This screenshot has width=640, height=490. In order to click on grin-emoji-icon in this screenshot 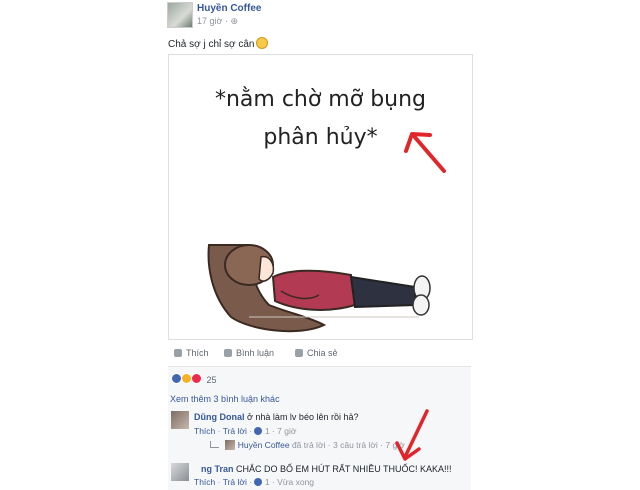, I will do `click(262, 43)`.